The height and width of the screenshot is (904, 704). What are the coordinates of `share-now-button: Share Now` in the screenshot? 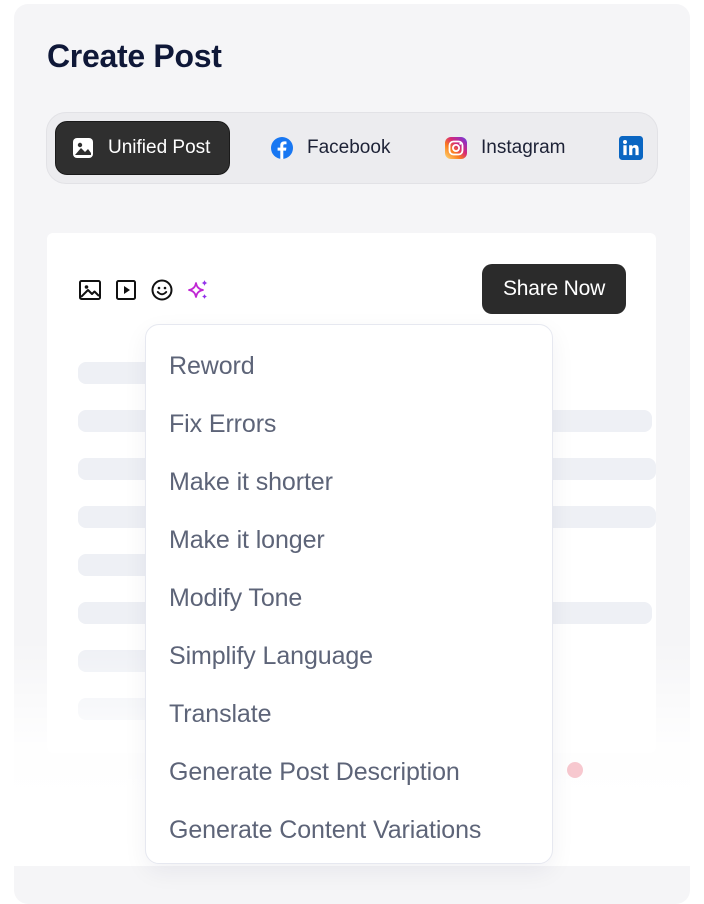 It's located at (554, 289).